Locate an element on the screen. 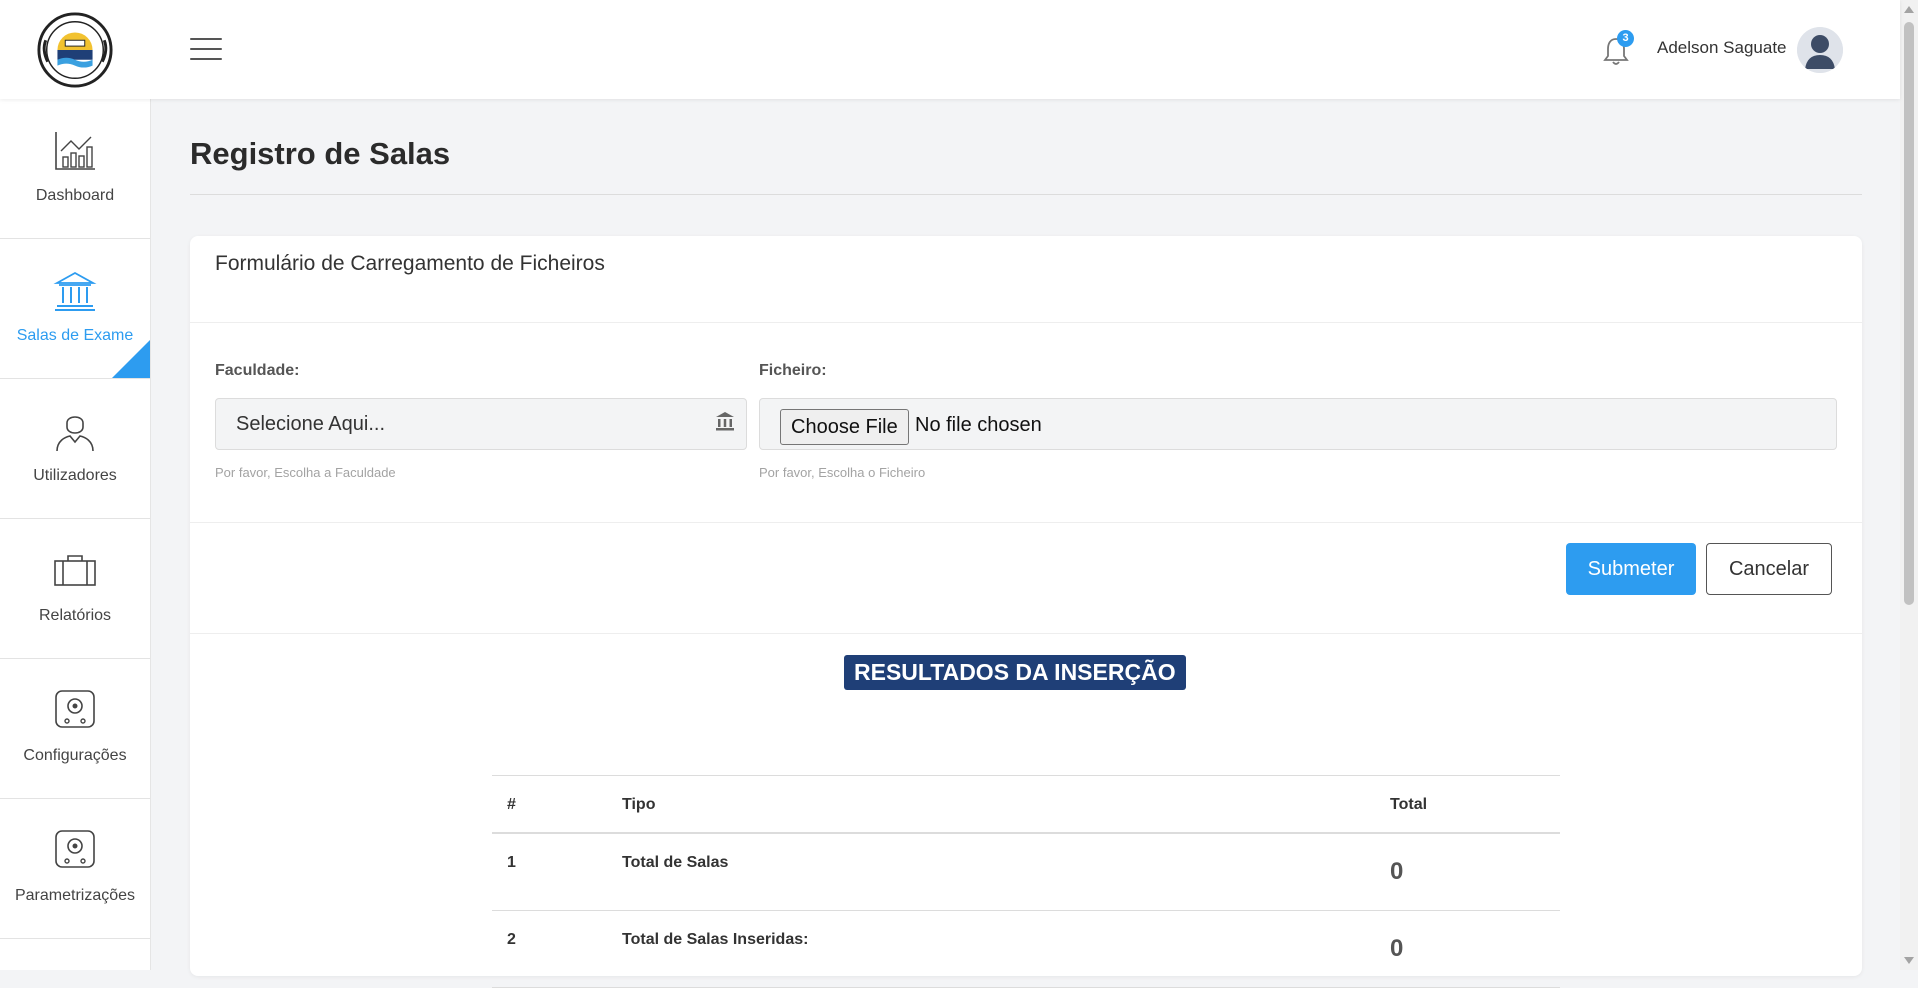 The height and width of the screenshot is (988, 1918). briefcase-icon is located at coordinates (75, 570).